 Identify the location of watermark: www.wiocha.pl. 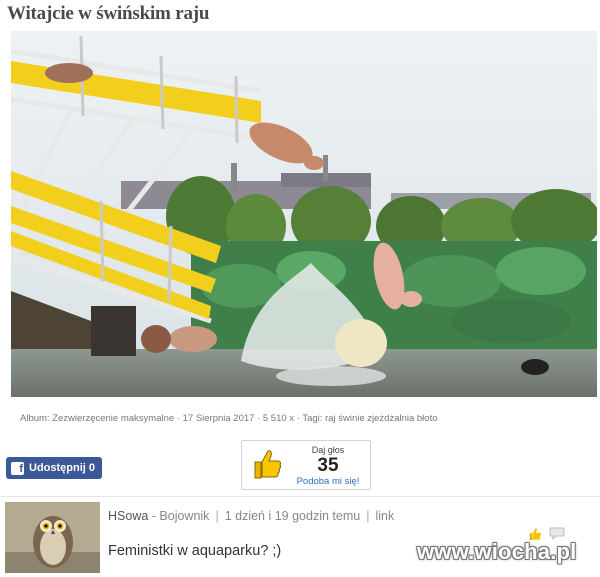
(497, 551).